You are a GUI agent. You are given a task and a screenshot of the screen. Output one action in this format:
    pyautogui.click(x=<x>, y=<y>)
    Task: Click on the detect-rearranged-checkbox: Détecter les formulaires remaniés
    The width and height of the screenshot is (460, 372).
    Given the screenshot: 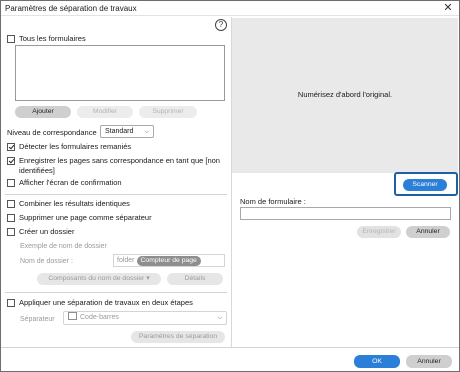 What is the action you would take?
    pyautogui.click(x=69, y=146)
    